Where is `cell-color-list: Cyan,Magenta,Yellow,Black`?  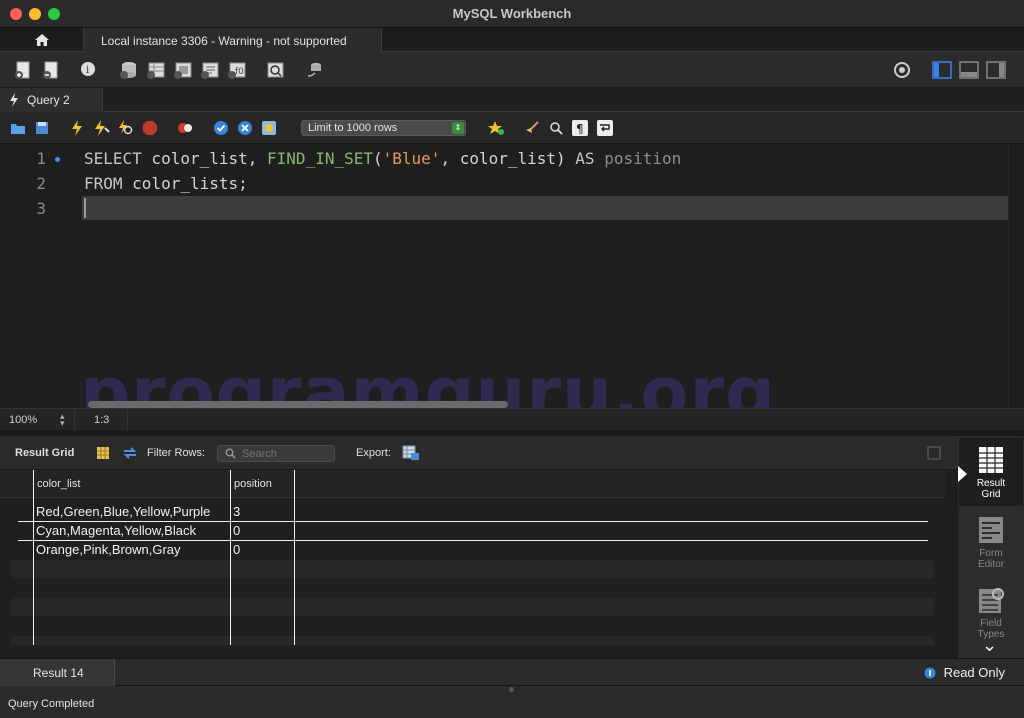
cell-color-list: Cyan,Magenta,Yellow,Black is located at coordinates (116, 530).